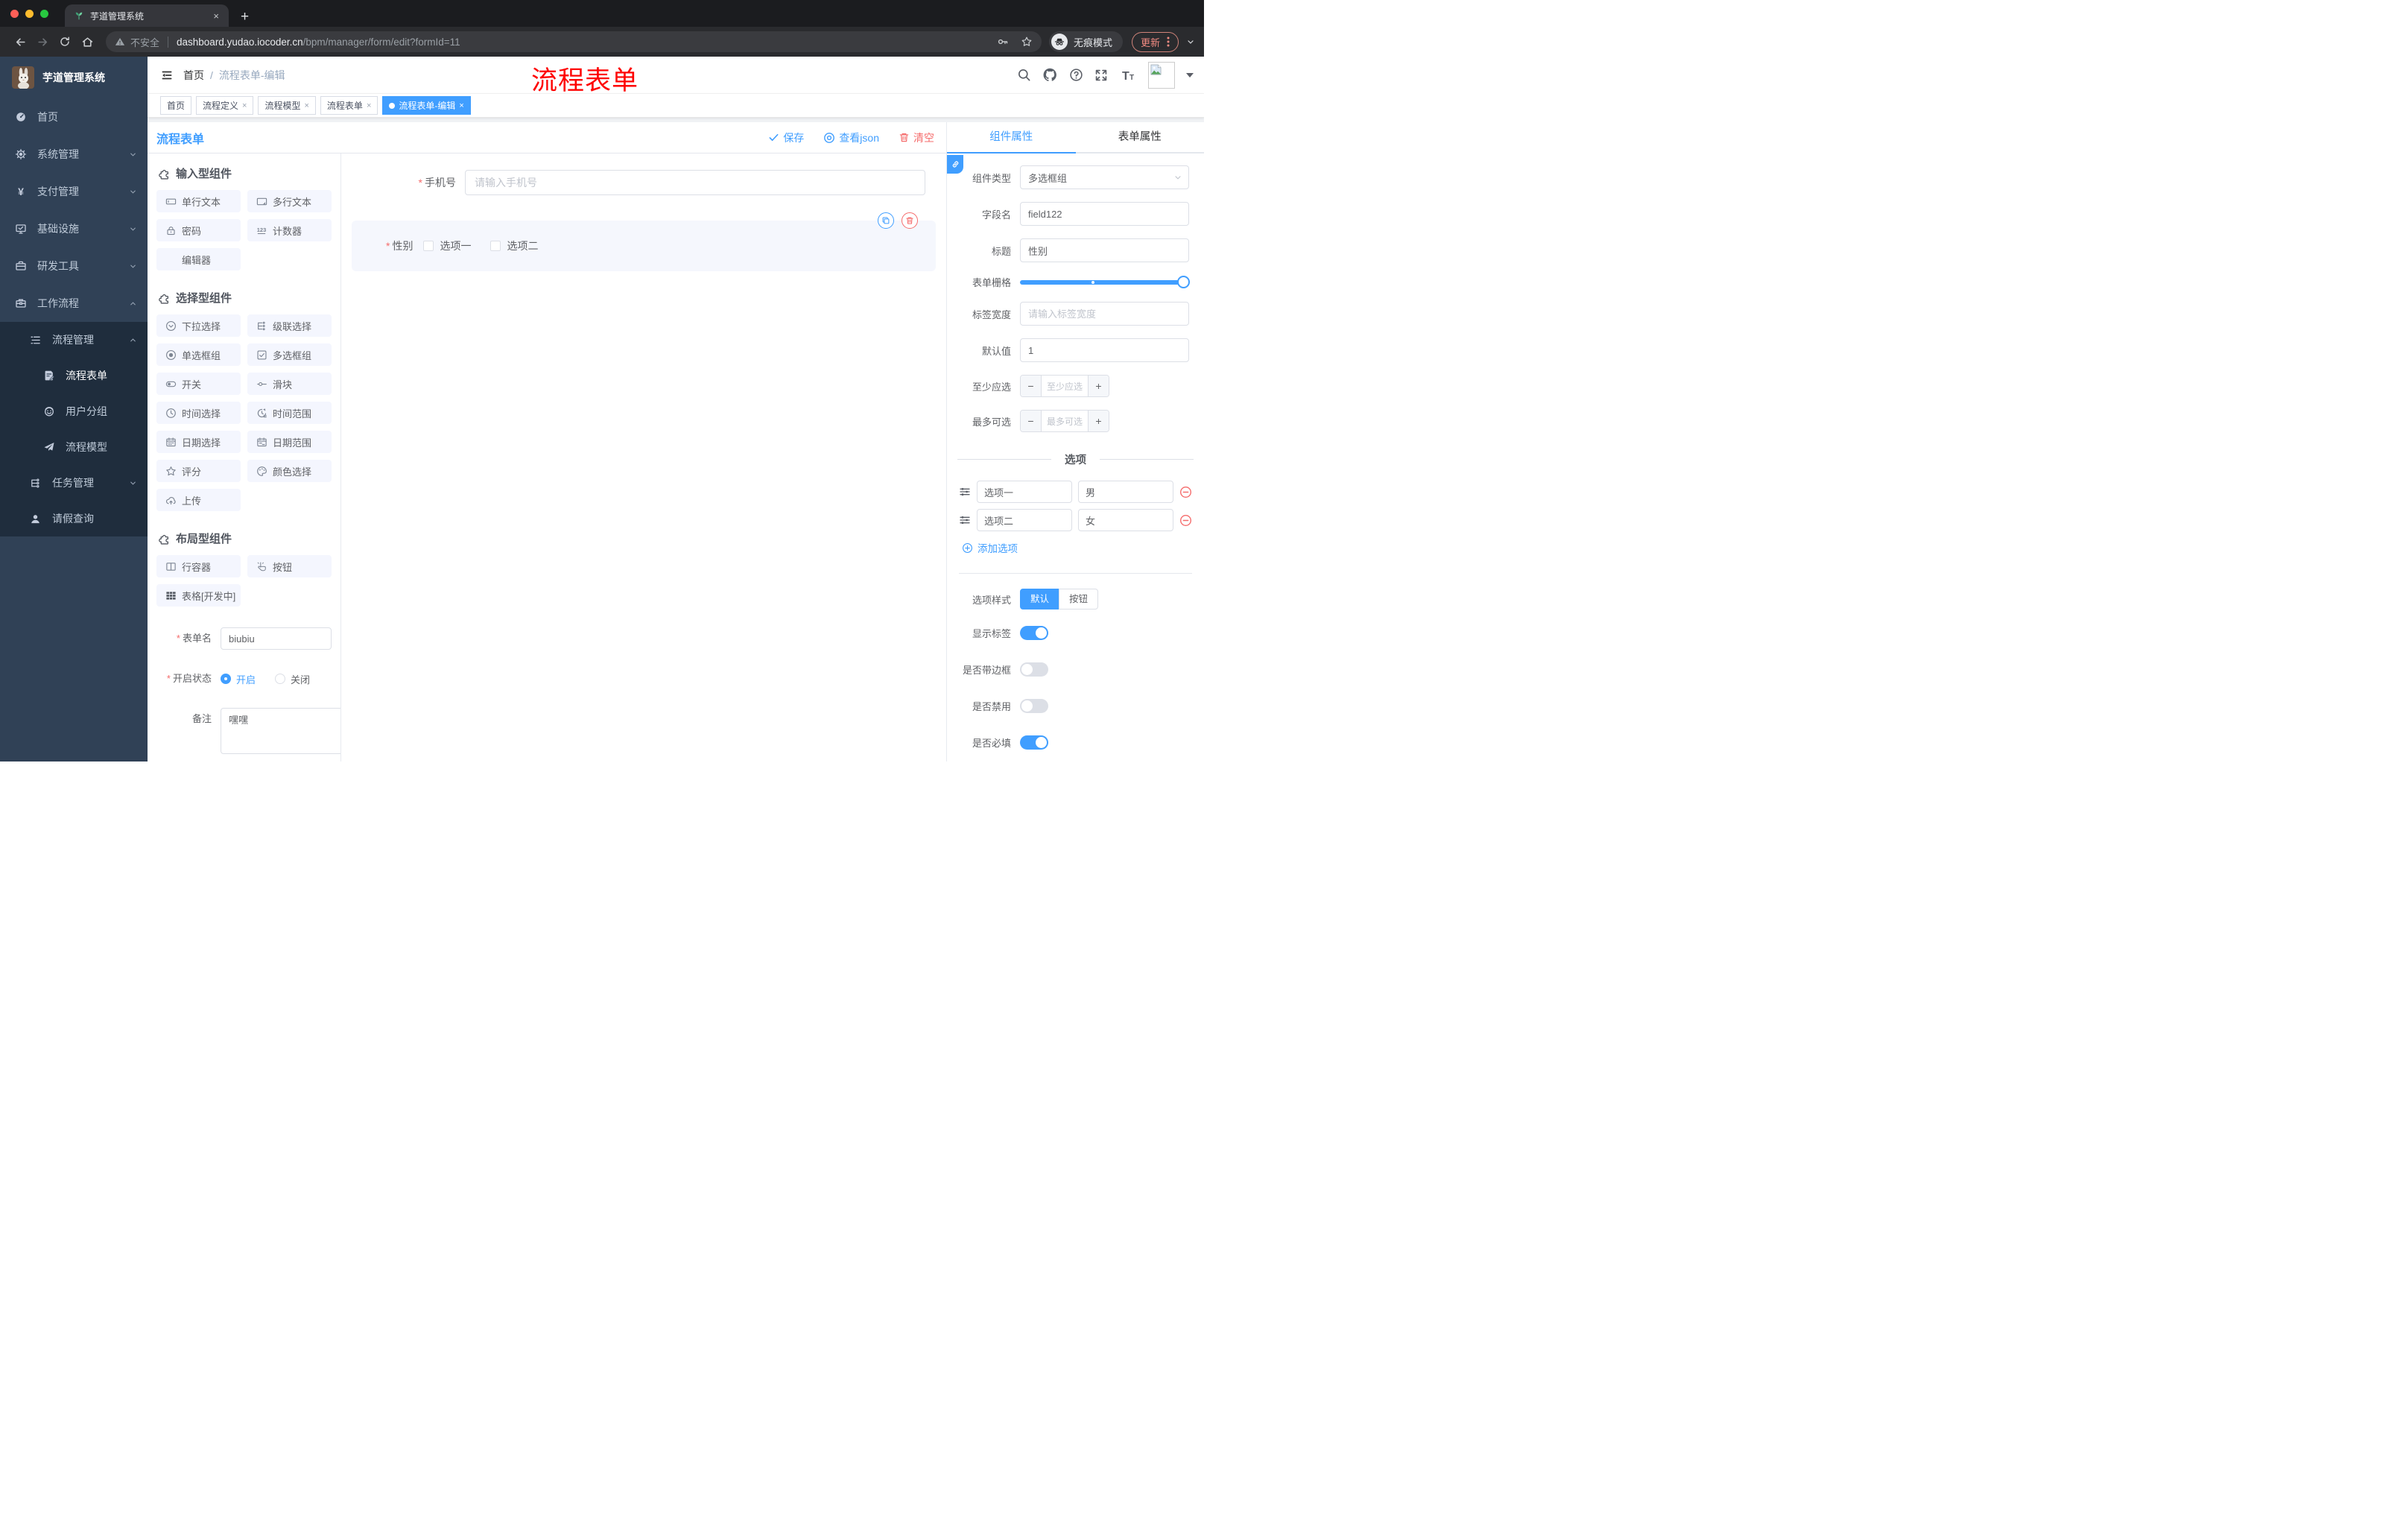 This screenshot has height=1523, width=2408. Describe the element at coordinates (1024, 520) in the screenshot. I see `option-2-label-input` at that location.